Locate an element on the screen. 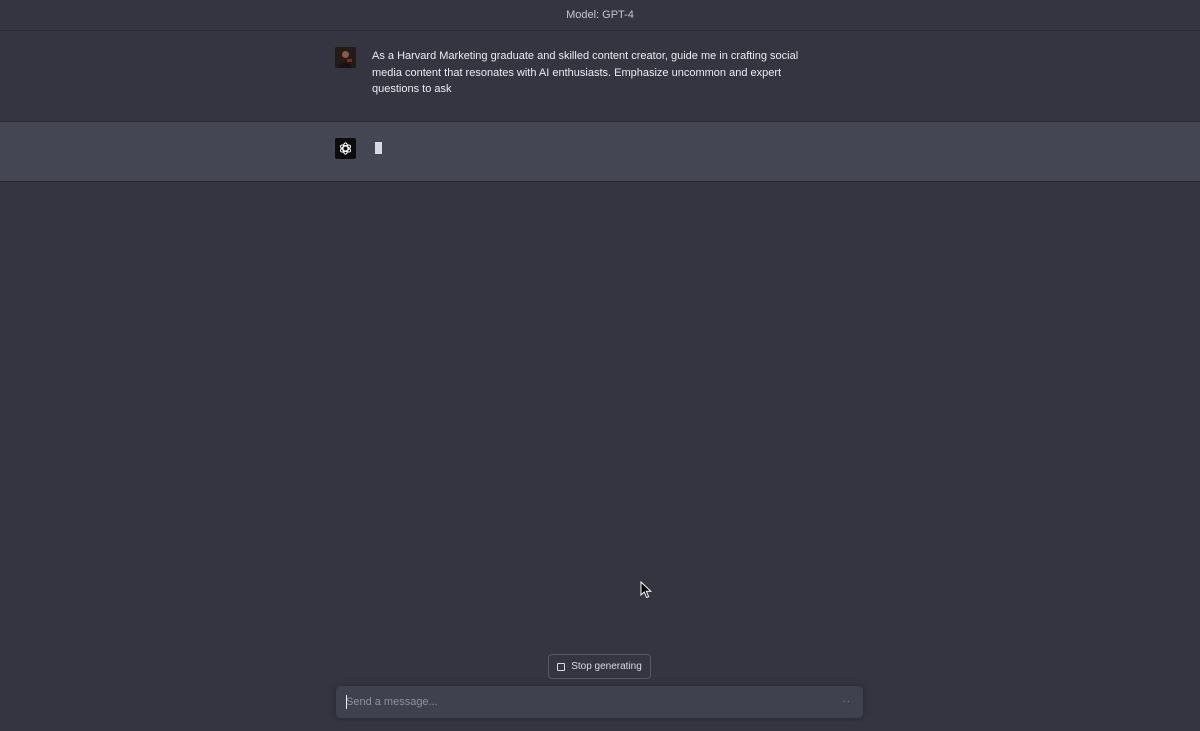 The image size is (1200, 731). message-input is located at coordinates (586, 702).